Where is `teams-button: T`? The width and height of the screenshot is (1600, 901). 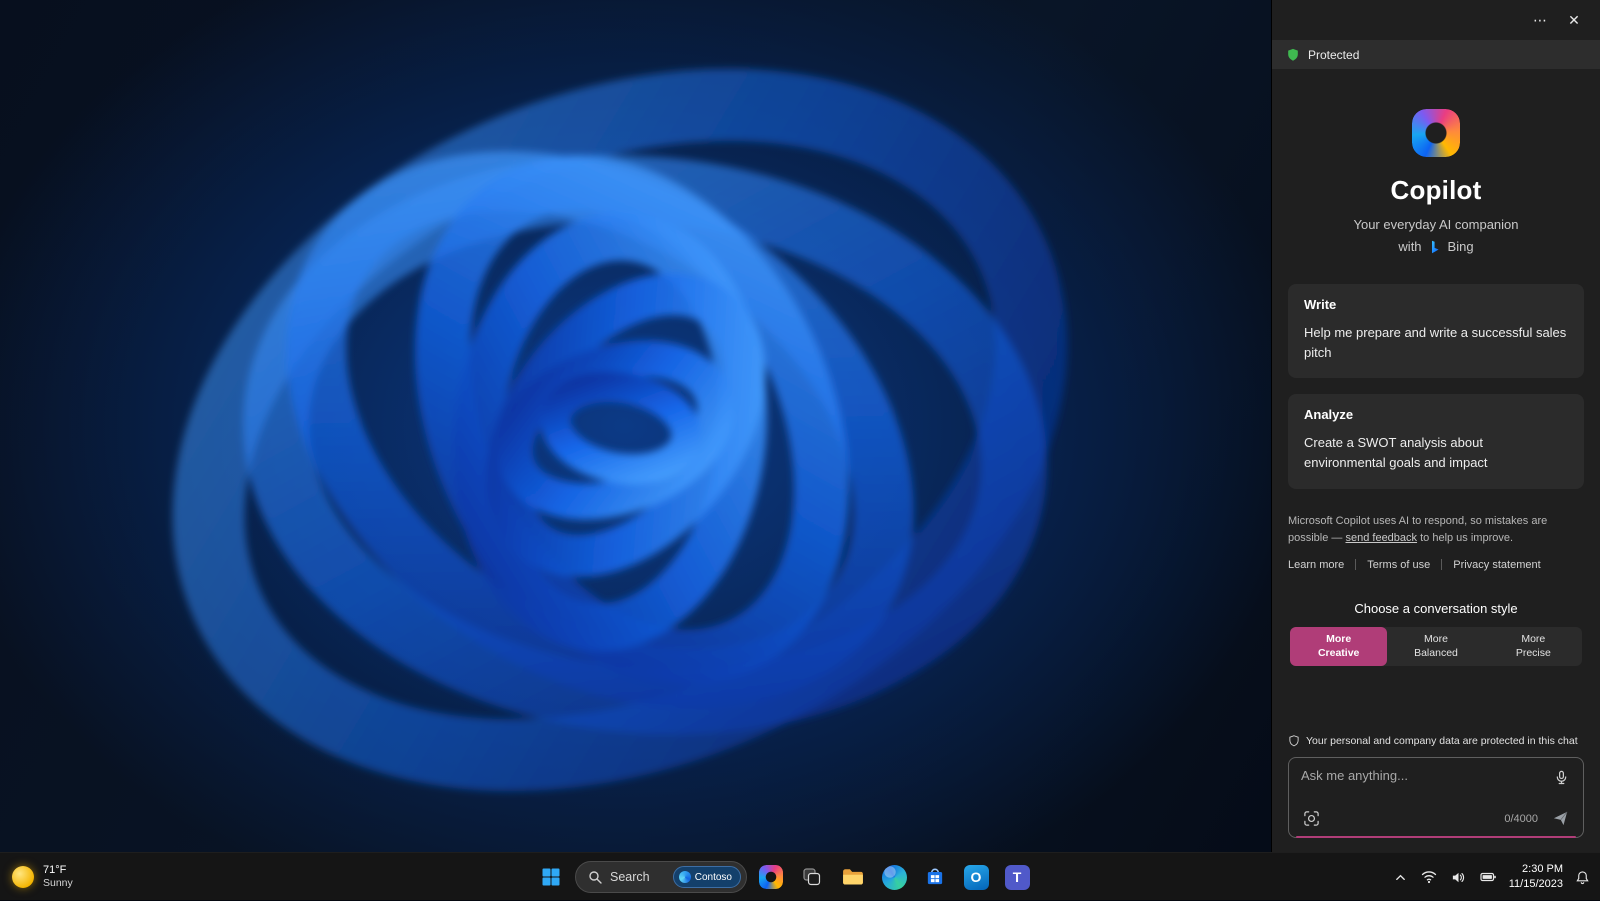 teams-button: T is located at coordinates (1017, 877).